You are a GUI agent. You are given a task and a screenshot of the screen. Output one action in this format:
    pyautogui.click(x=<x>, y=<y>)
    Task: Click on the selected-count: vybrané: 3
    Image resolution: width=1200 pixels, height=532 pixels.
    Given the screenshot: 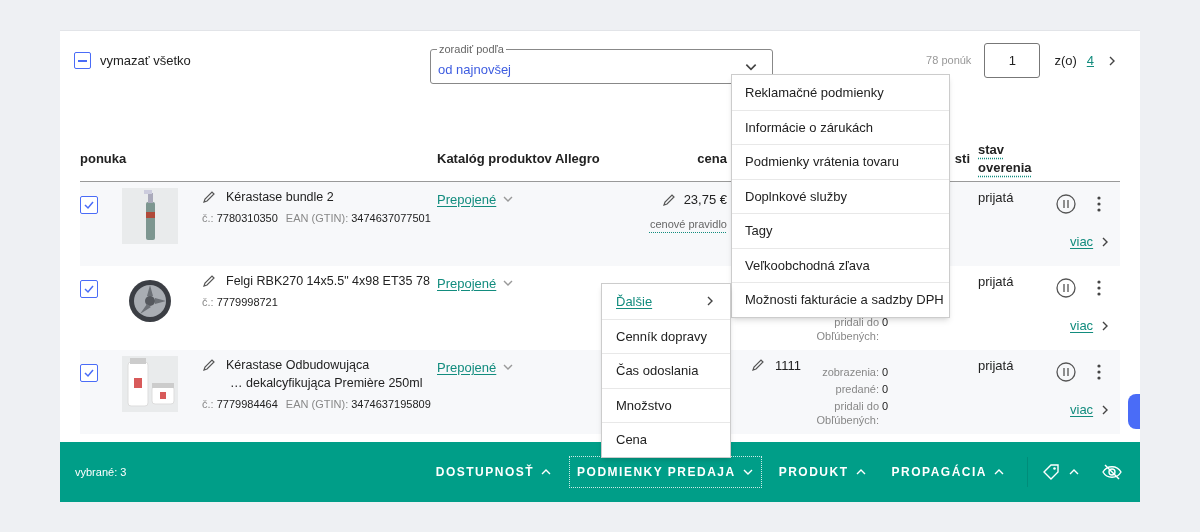 What is the action you would take?
    pyautogui.click(x=101, y=472)
    